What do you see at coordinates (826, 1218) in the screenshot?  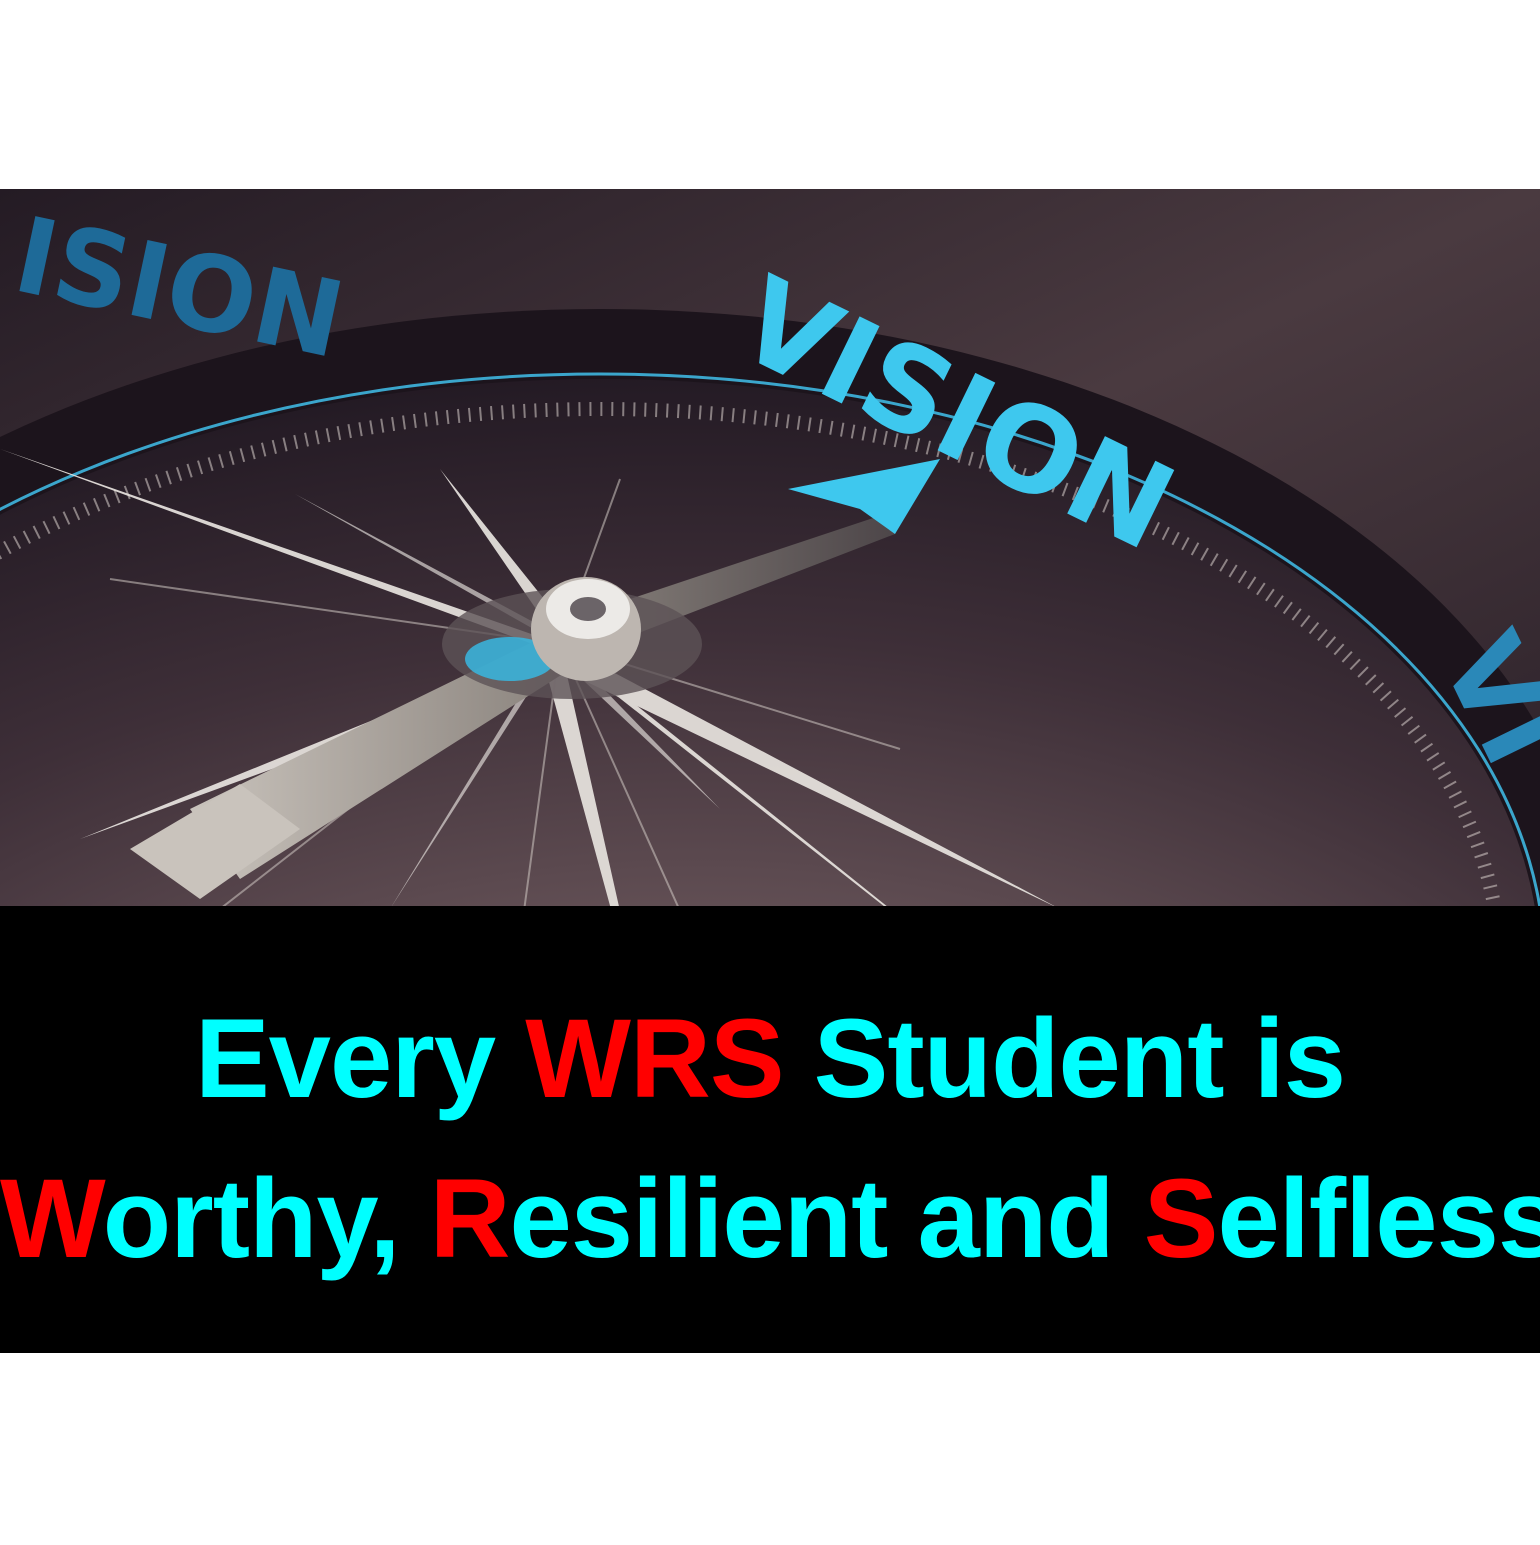 I see `caption-esilient: esilient and` at bounding box center [826, 1218].